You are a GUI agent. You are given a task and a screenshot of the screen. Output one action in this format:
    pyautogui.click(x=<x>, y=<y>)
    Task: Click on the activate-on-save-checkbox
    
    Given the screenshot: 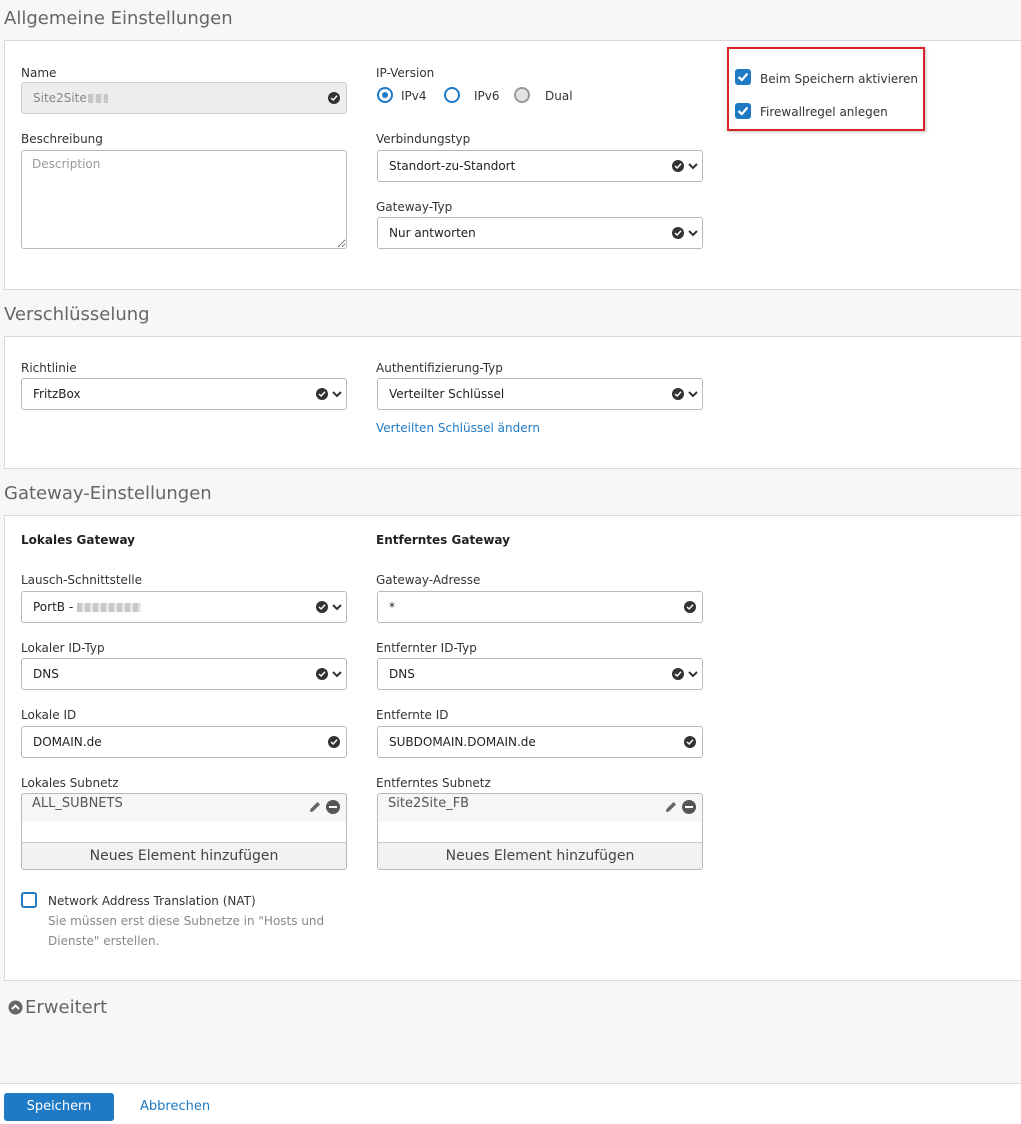 What is the action you would take?
    pyautogui.click(x=743, y=77)
    